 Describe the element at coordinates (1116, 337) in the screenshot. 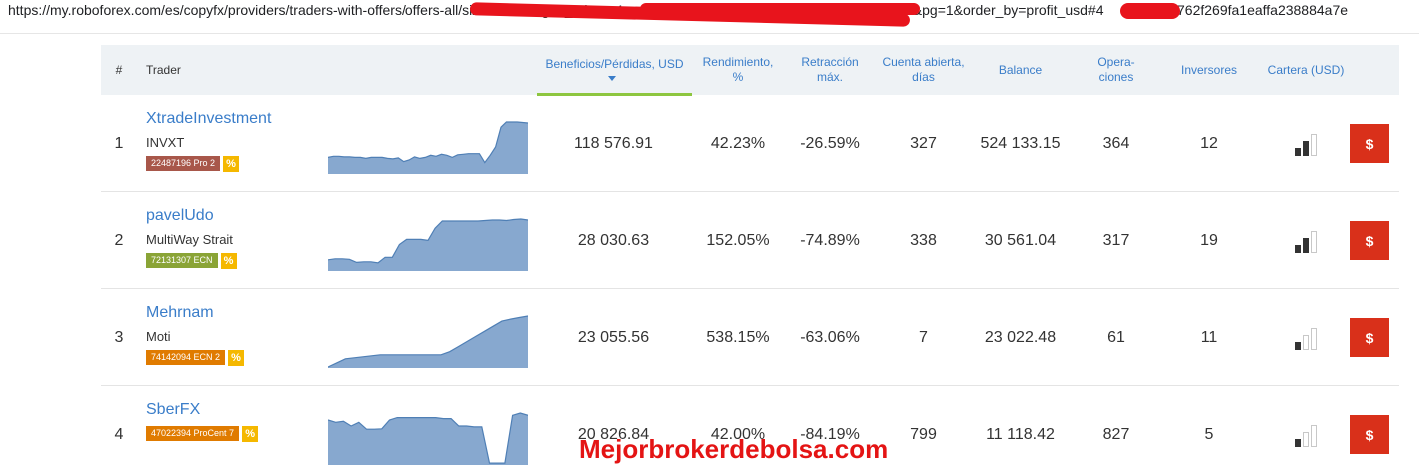

I see `operations-value: 61` at that location.